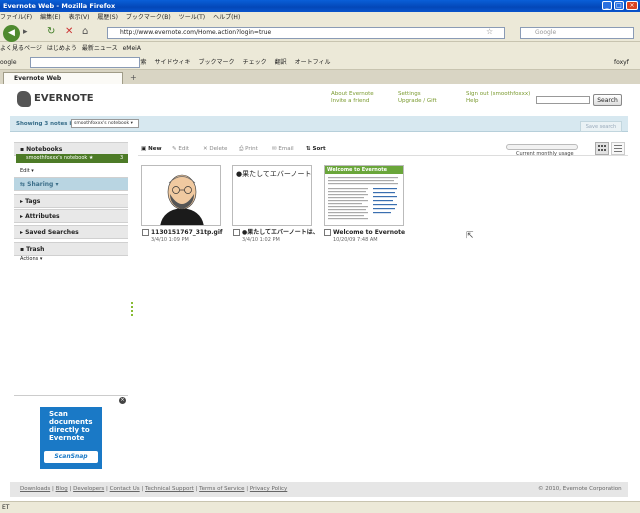  Describe the element at coordinates (16, 17) in the screenshot. I see `menu-item: ファイル(F)` at that location.